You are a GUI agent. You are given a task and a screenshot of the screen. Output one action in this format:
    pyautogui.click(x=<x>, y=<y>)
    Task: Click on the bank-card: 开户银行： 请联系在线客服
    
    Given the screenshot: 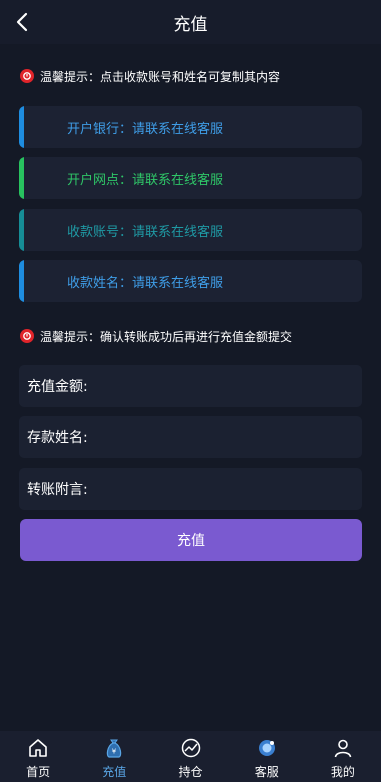 What is the action you would take?
    pyautogui.click(x=190, y=127)
    